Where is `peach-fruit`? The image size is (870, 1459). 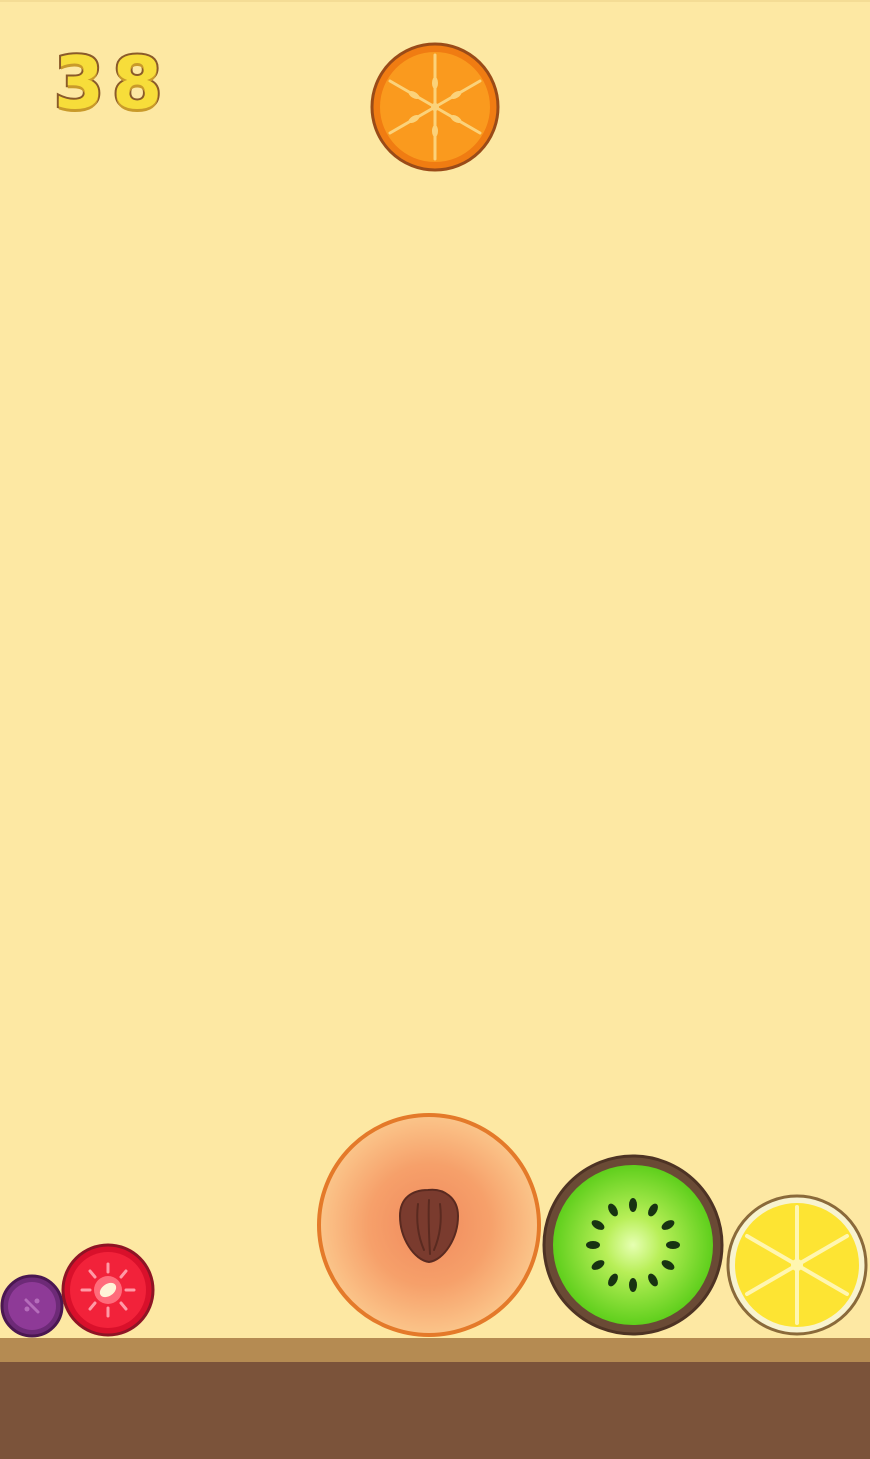 peach-fruit is located at coordinates (429, 1225).